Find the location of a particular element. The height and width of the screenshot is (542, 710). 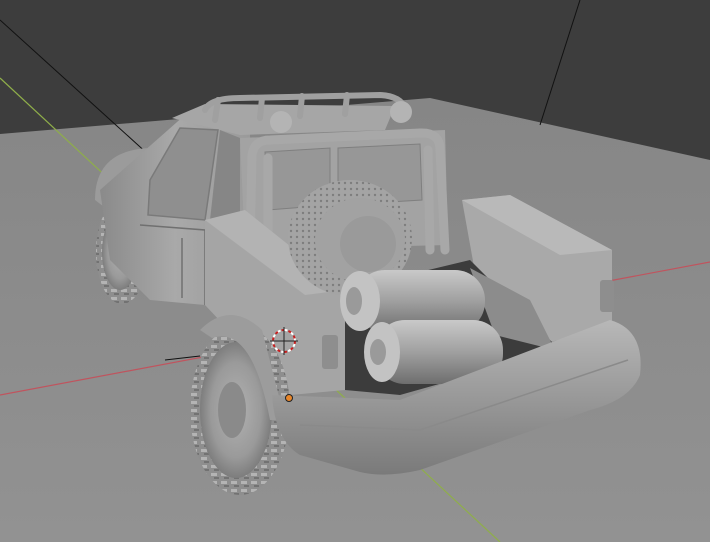

object-origin is located at coordinates (289, 398).